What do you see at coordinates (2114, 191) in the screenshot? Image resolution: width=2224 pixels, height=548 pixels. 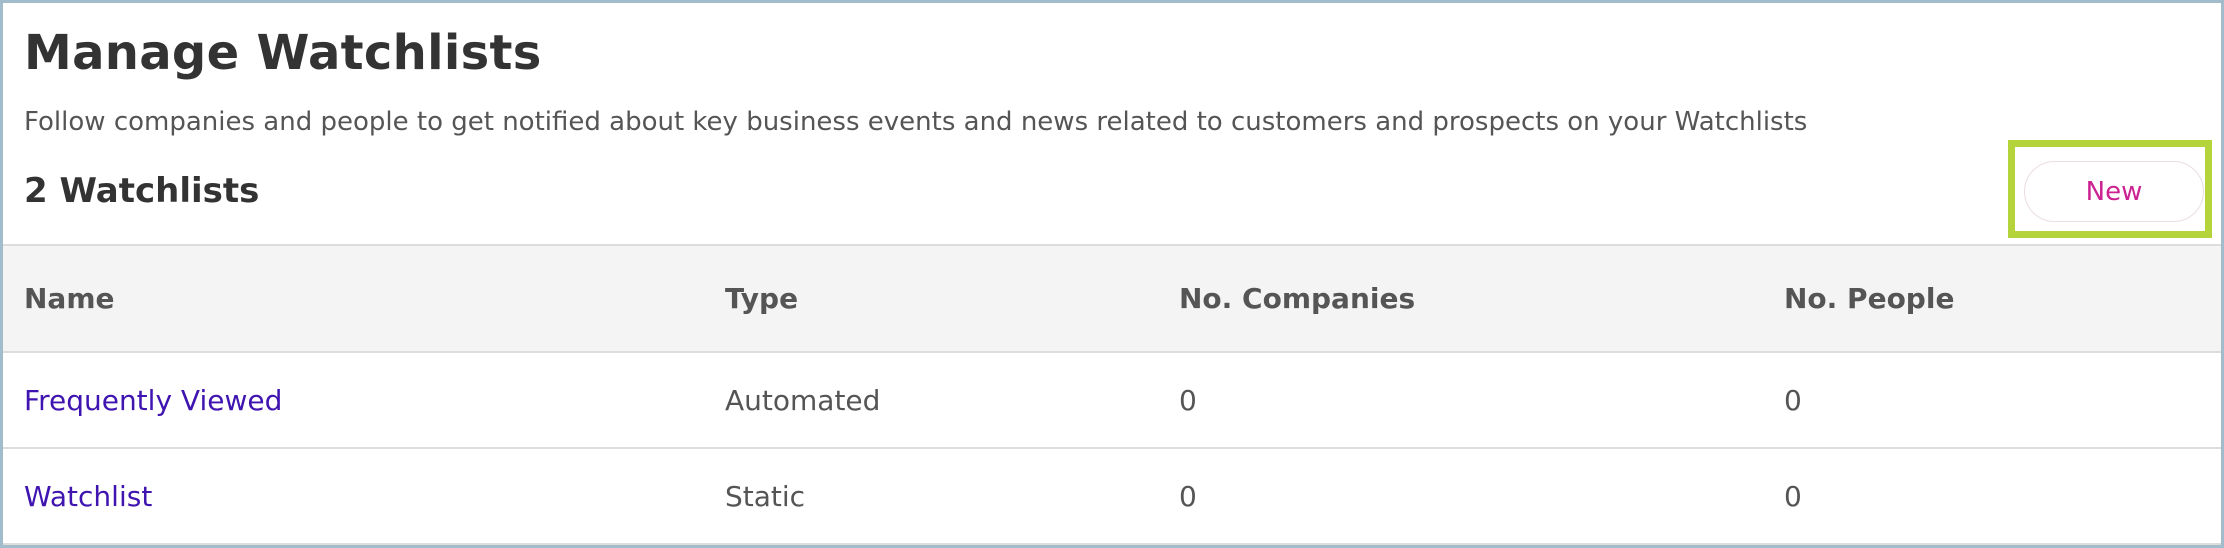 I see `new-watchlist-button: New` at bounding box center [2114, 191].